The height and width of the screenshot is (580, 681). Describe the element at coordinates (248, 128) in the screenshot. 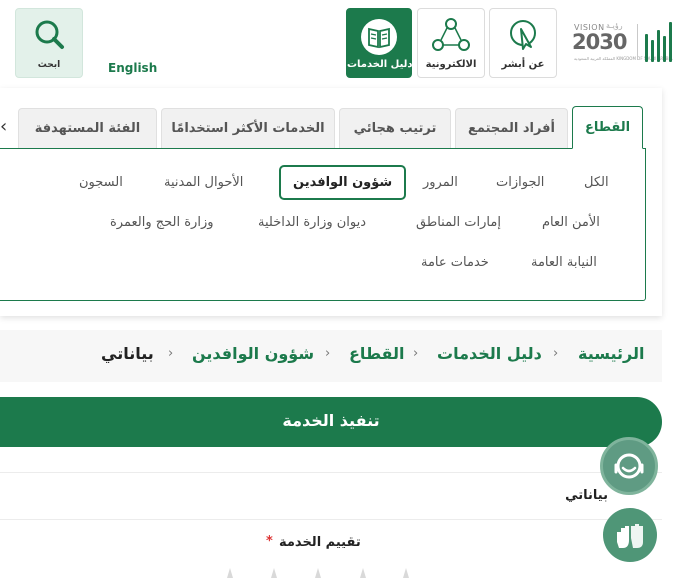

I see `tab-most-used: الخدمات الأكثر استخدامًا` at that location.